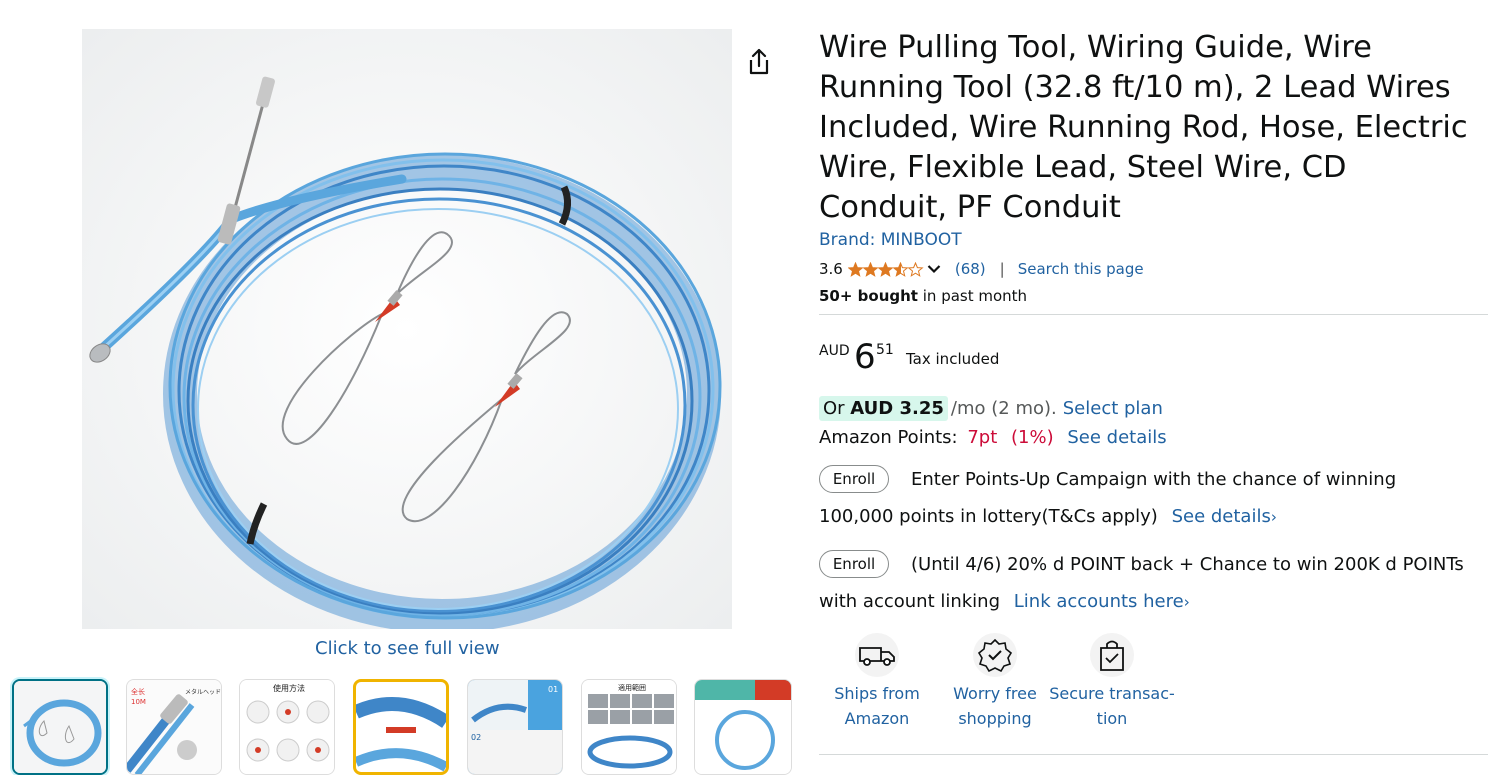  I want to click on thumb-badge: 02, so click(476, 737).